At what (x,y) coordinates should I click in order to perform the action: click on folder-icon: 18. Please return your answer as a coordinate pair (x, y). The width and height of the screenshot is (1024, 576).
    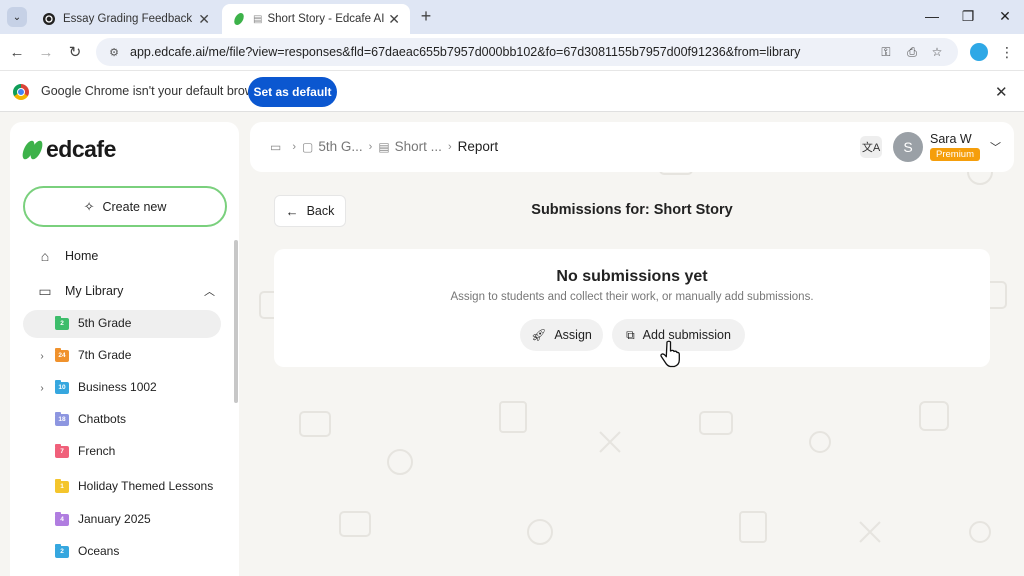
    Looking at the image, I should click on (62, 419).